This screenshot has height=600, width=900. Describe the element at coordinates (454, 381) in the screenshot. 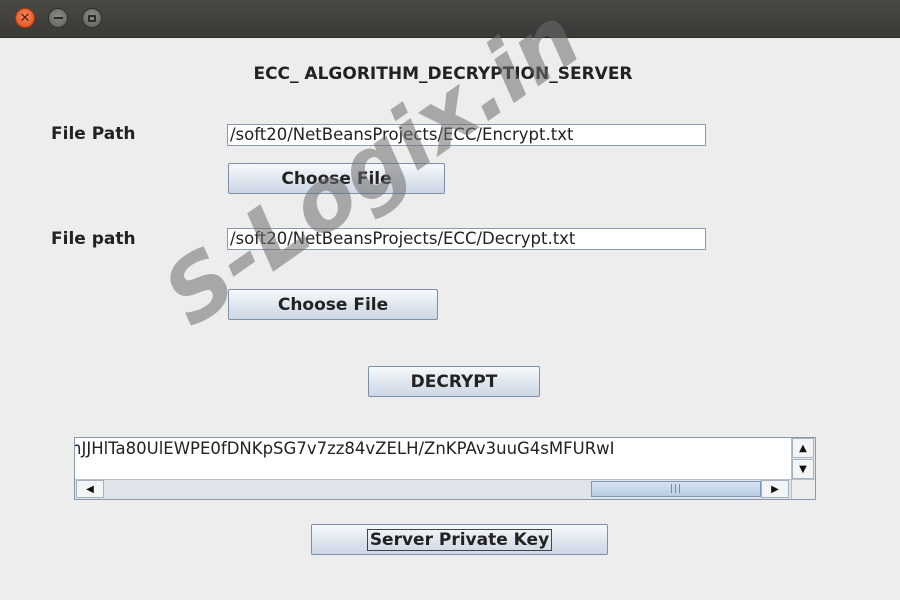

I see `decrypt-button: DECRYPT` at that location.